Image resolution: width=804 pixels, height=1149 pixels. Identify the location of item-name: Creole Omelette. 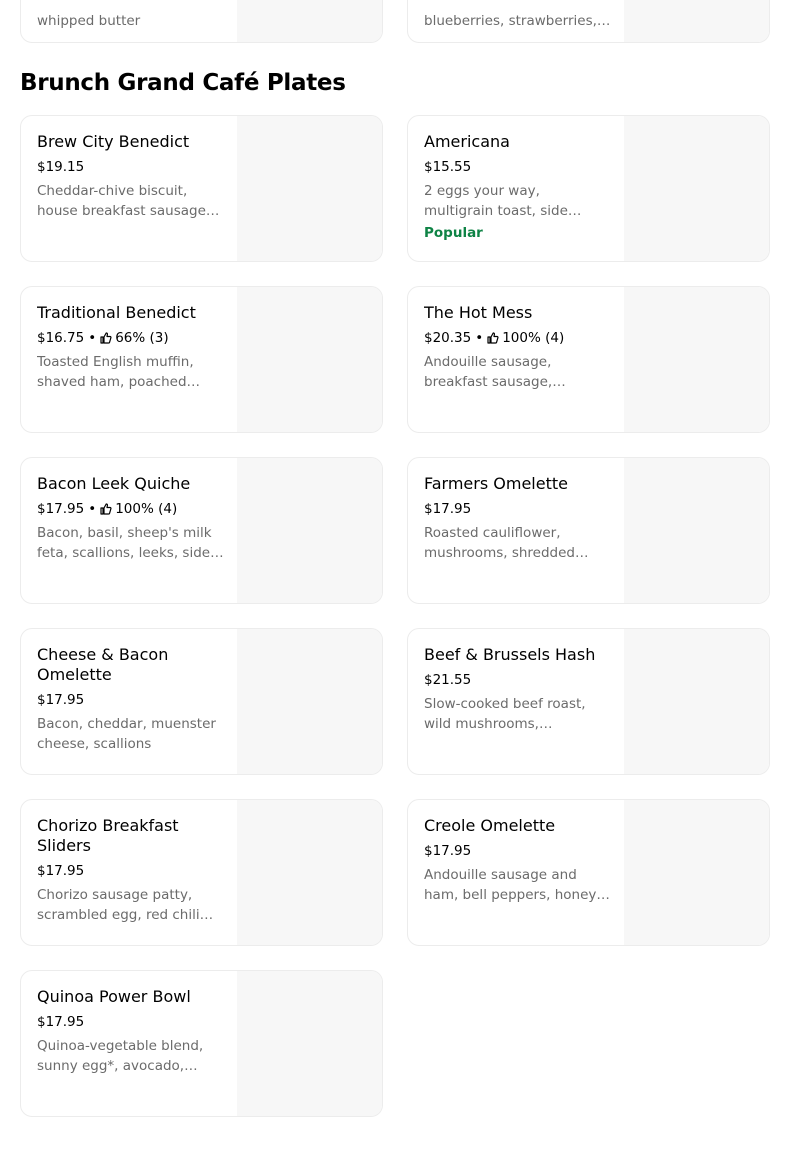
(490, 825).